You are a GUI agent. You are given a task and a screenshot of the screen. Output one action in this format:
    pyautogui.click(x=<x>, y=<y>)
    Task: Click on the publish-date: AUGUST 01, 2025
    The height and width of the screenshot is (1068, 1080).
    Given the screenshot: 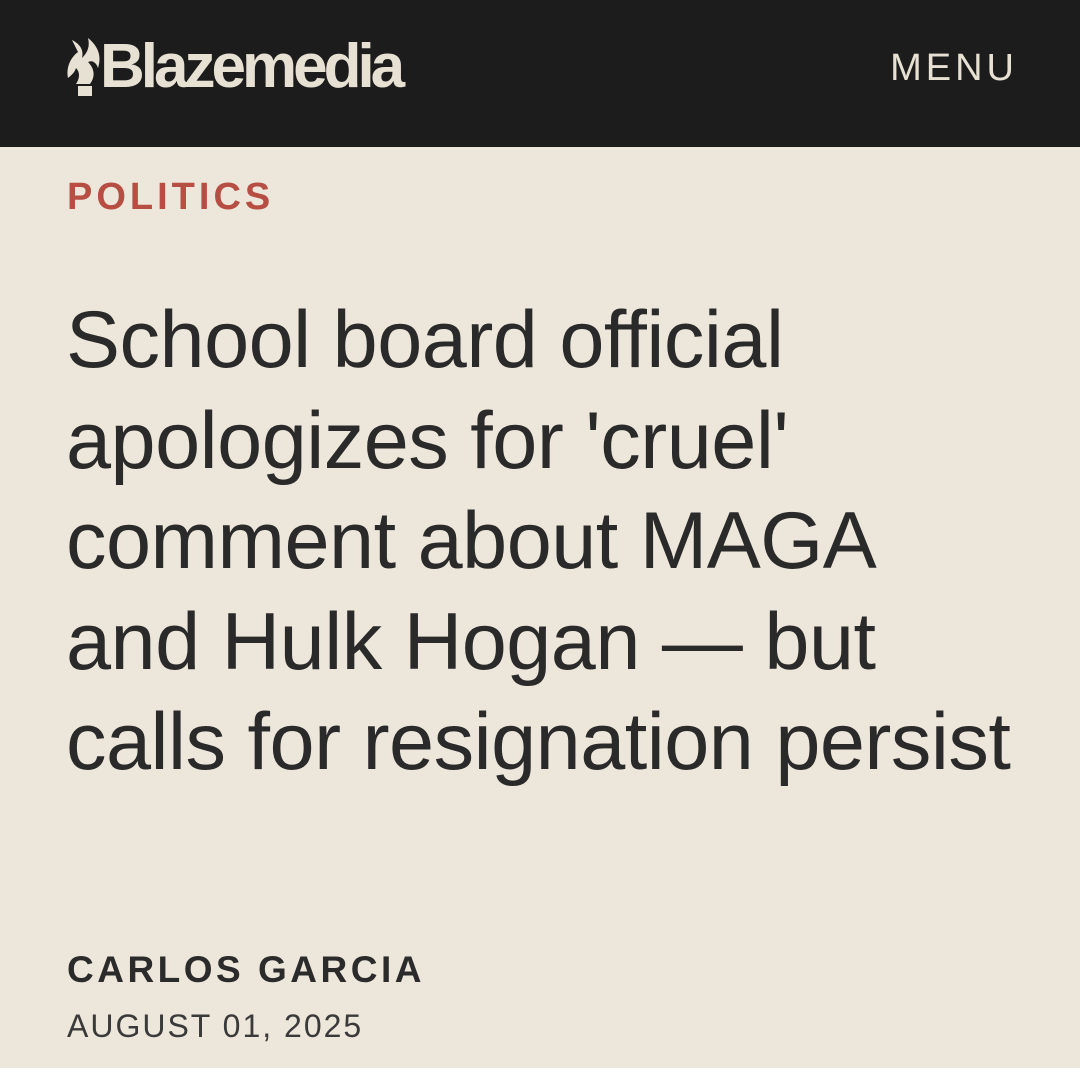 What is the action you would take?
    pyautogui.click(x=215, y=1026)
    